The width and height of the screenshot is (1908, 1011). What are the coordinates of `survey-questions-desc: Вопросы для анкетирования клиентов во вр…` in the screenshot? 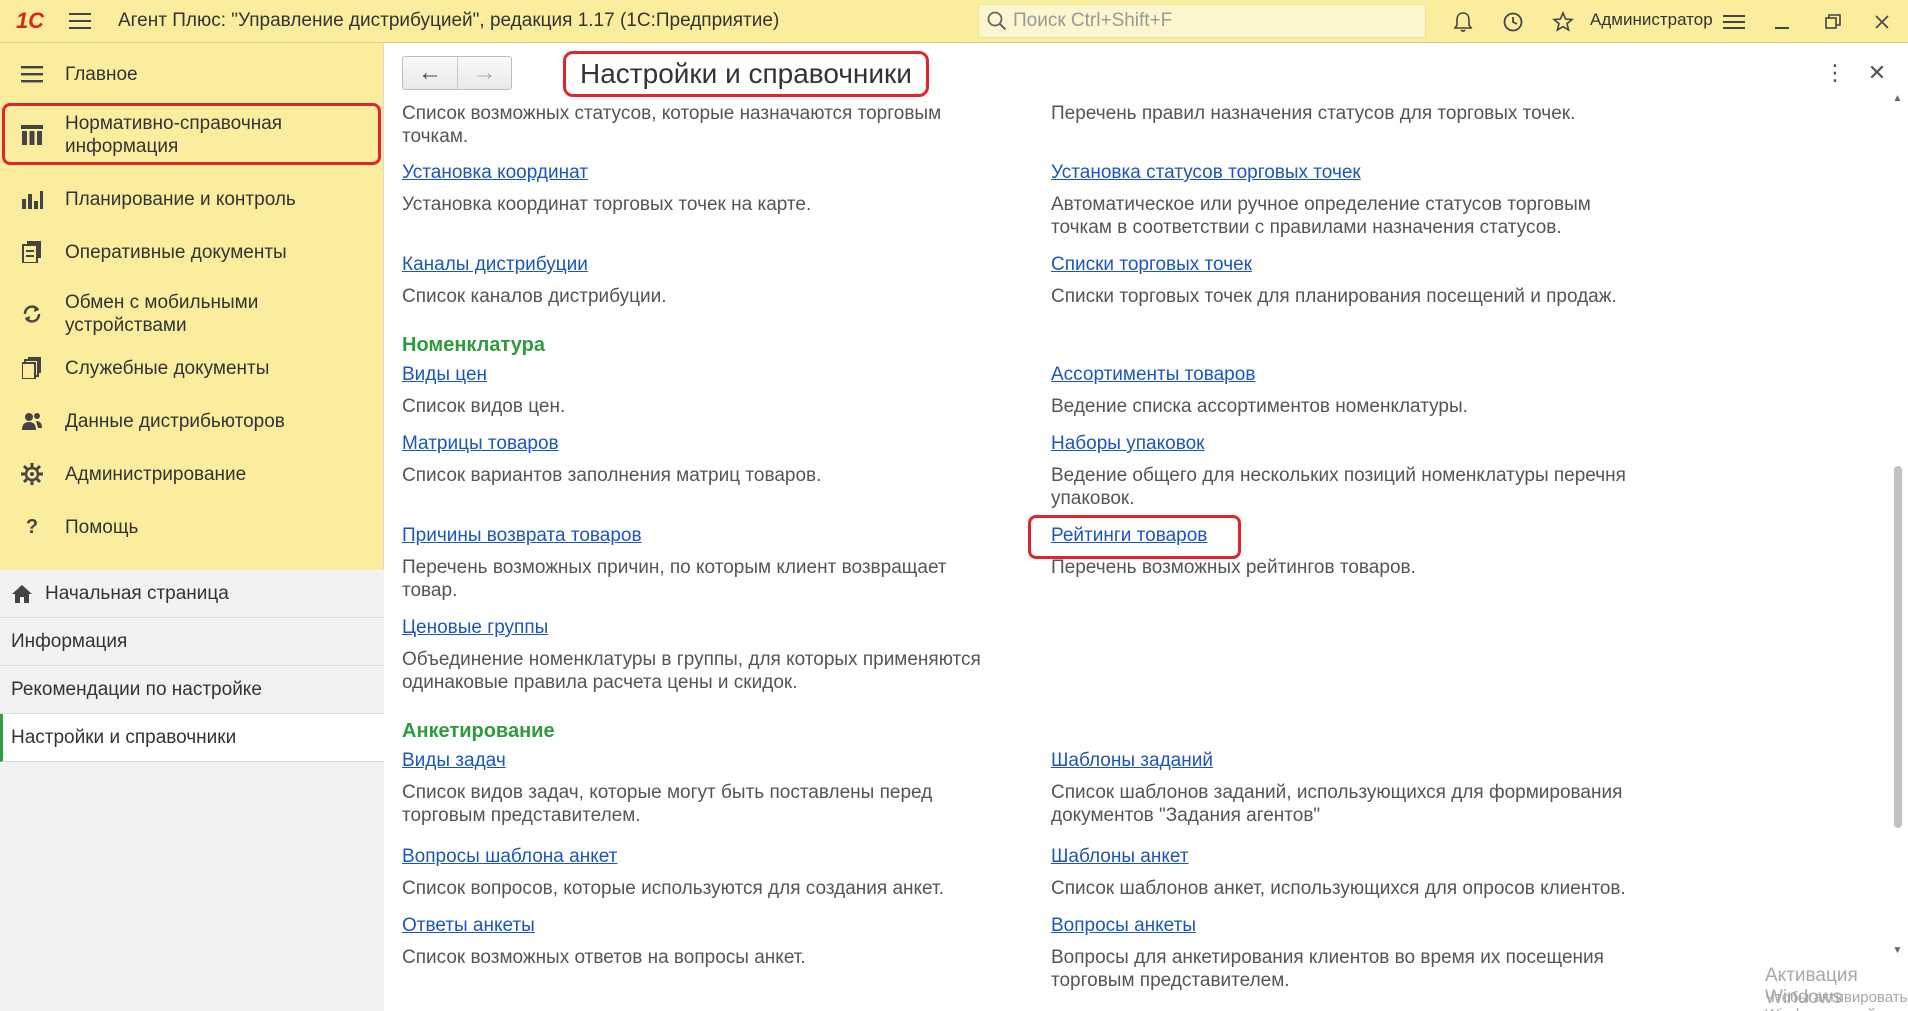 It's located at (1327, 969).